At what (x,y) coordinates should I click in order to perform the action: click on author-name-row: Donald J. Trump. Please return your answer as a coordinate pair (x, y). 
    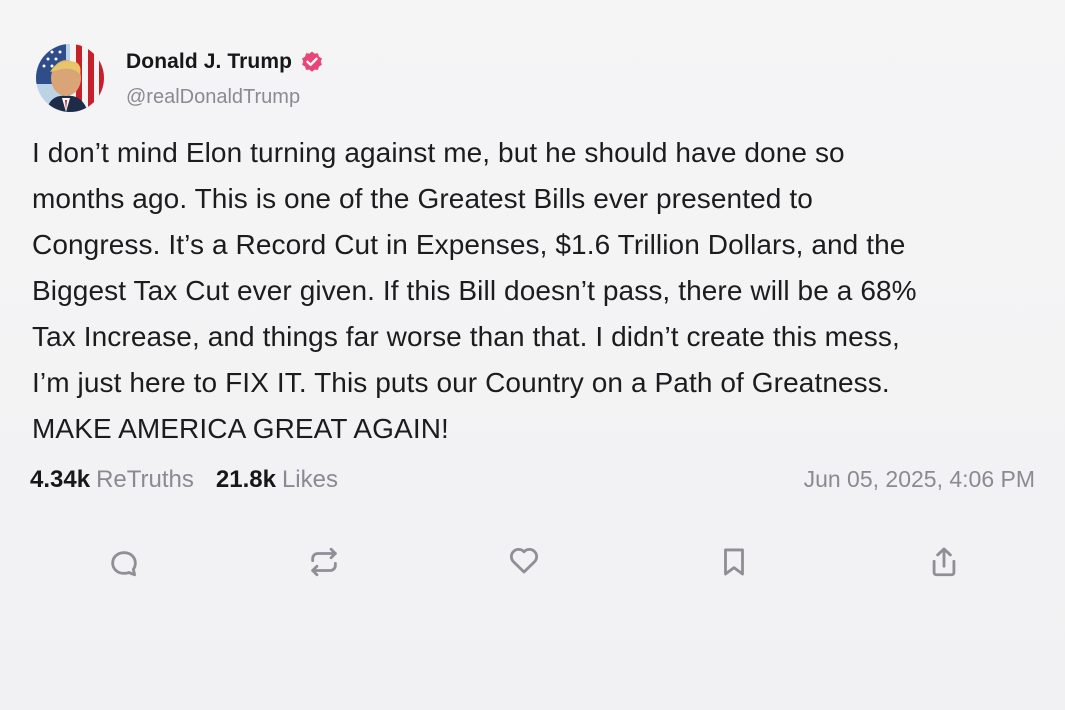
    Looking at the image, I should click on (225, 62).